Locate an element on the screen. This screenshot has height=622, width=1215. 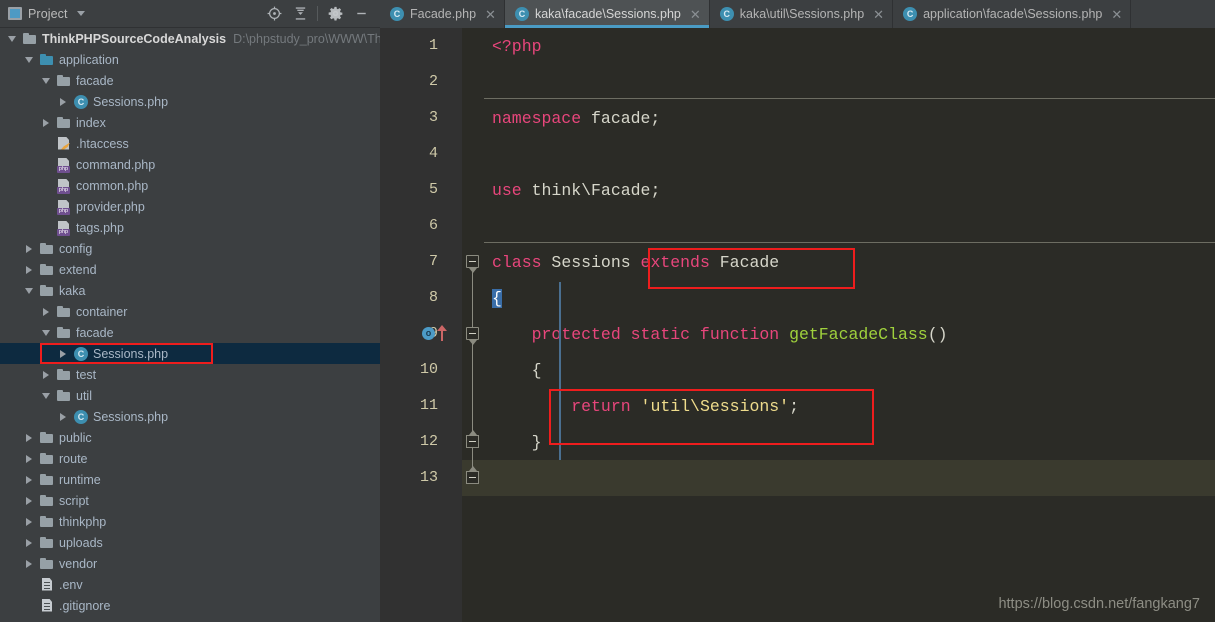
editor-tab-application-facade-sessions-php: Capplication\facade\Sessions.php ✕ is located at coordinates (1012, 14).